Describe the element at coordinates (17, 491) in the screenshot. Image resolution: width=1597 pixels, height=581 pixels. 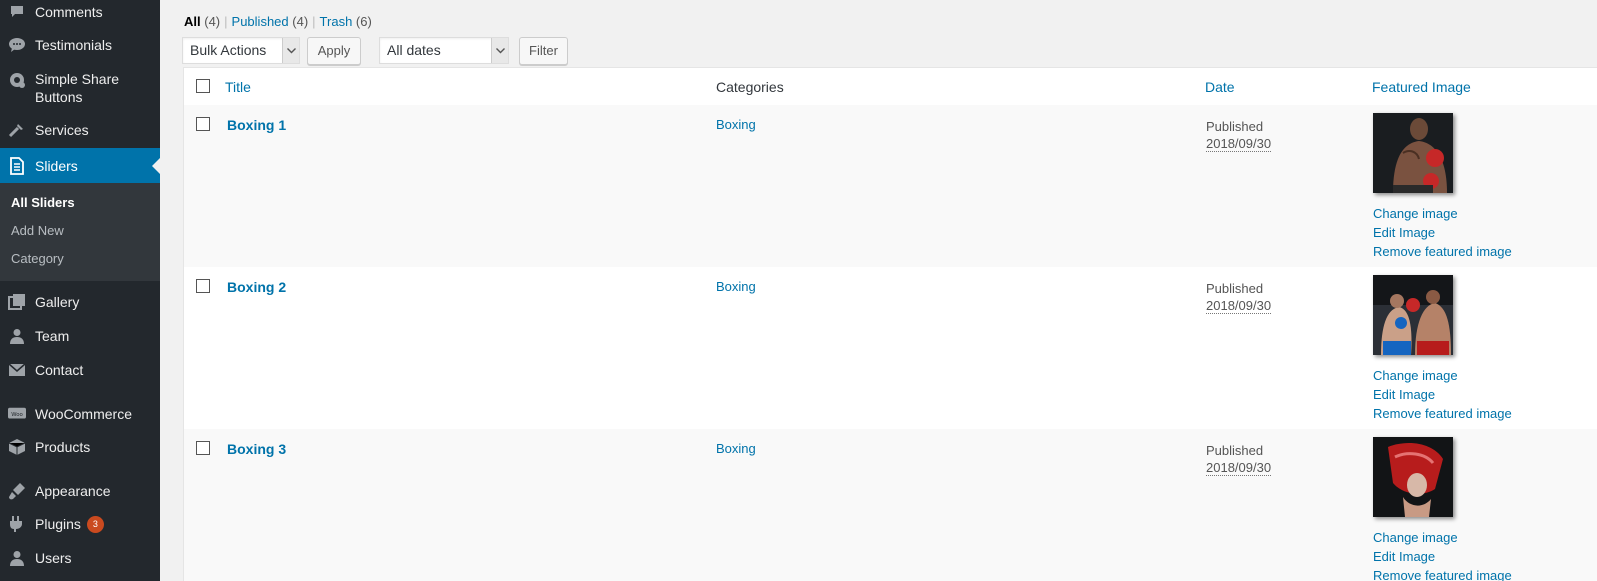
I see `brush-icon` at that location.